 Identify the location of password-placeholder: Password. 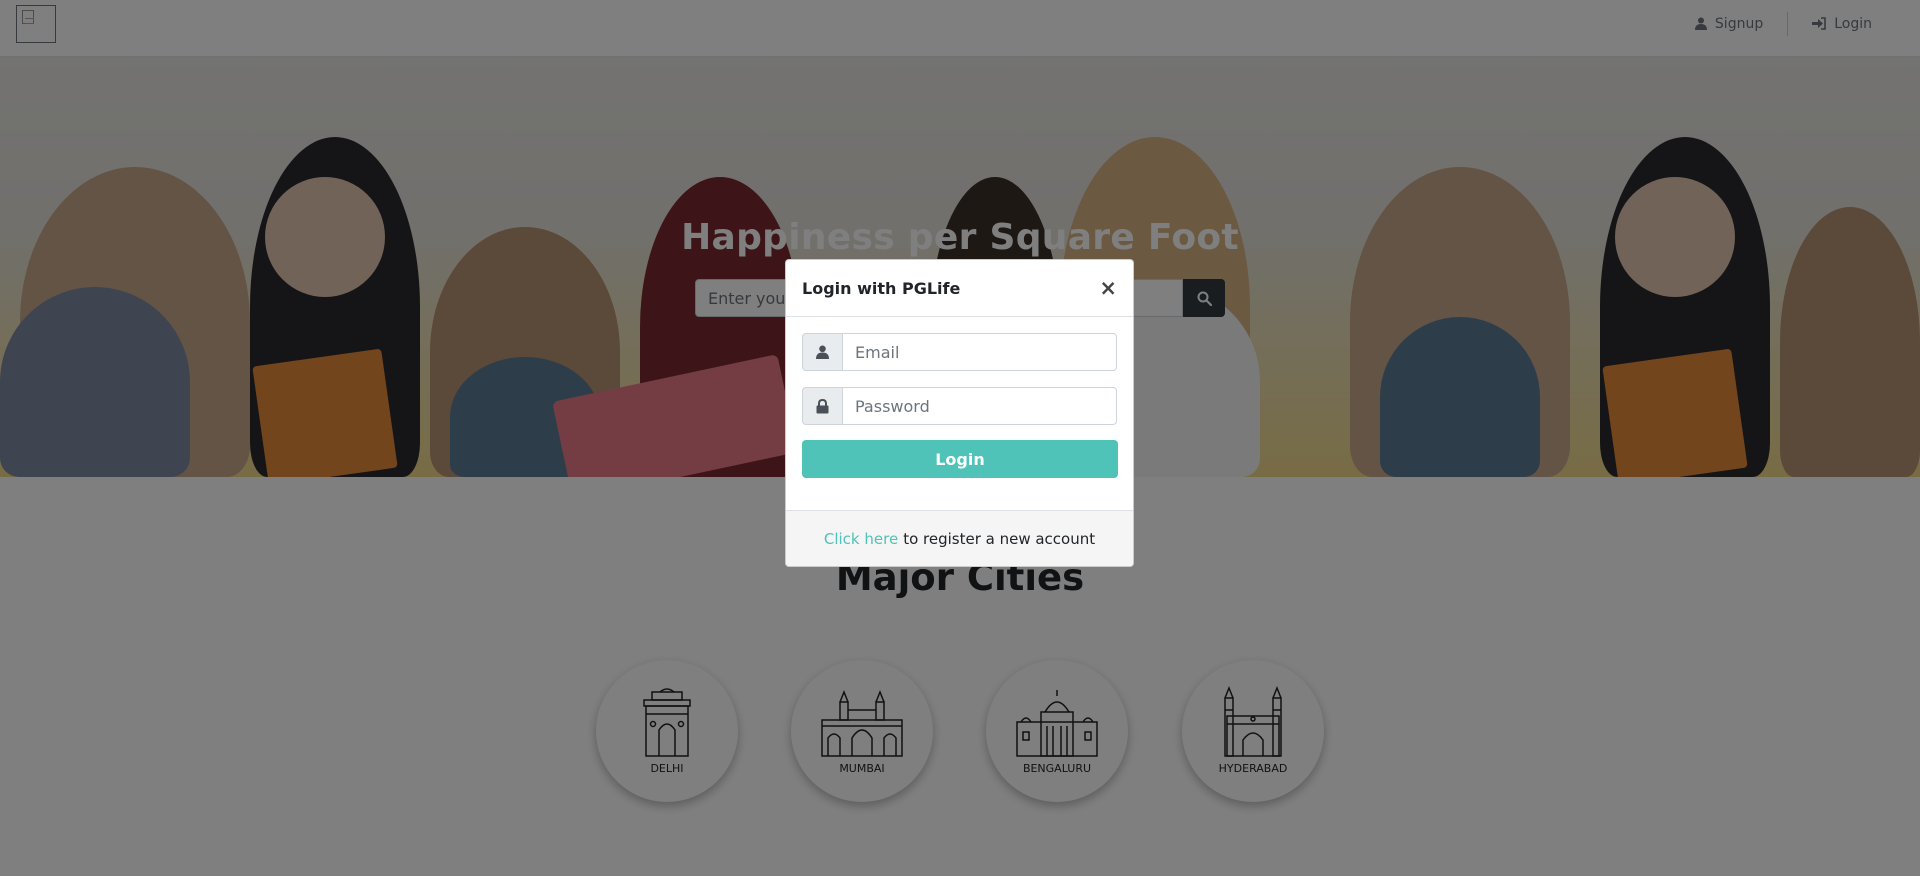
(892, 406).